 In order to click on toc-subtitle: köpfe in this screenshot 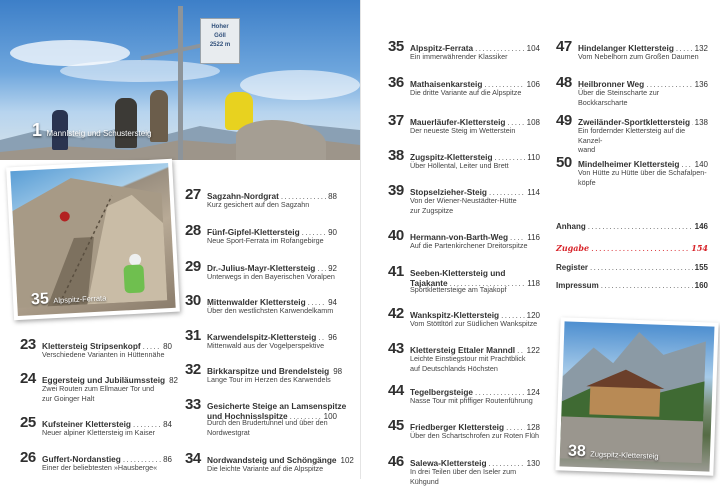, I will do `click(587, 182)`.